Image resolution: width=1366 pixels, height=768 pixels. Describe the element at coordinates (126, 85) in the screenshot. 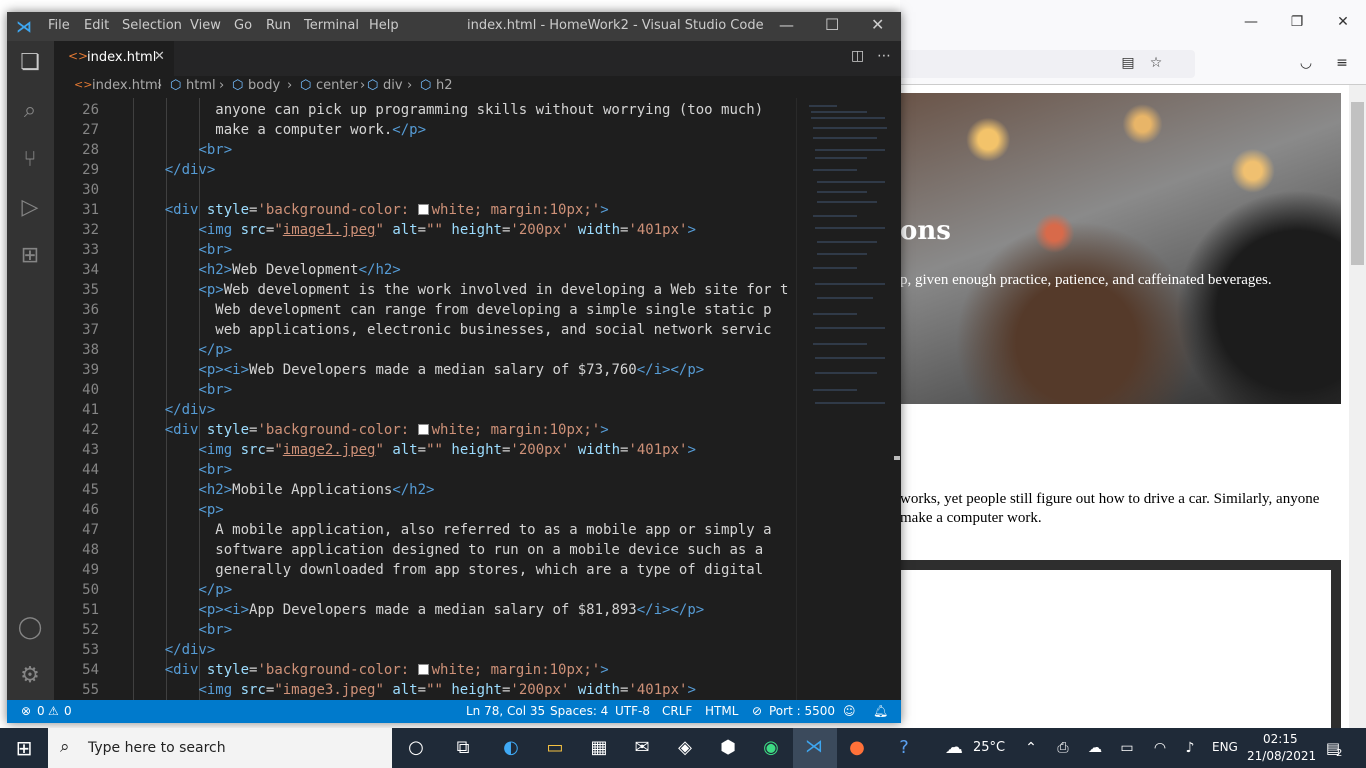

I see `breadcrumb-file: index.html` at that location.